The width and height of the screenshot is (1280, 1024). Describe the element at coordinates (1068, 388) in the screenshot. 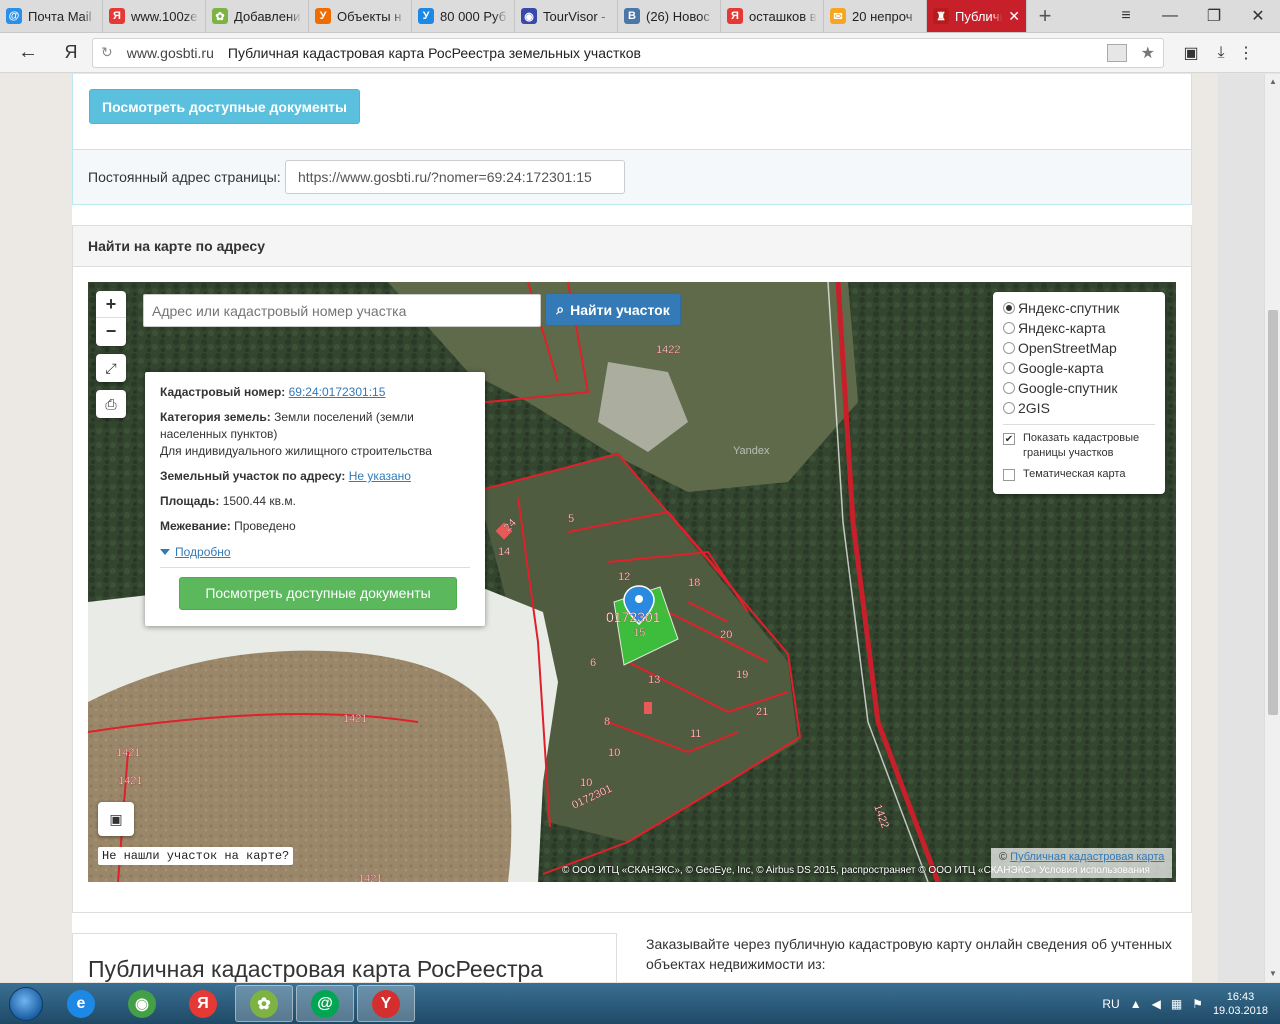

I see `base-layer-label: Google-спутник` at that location.